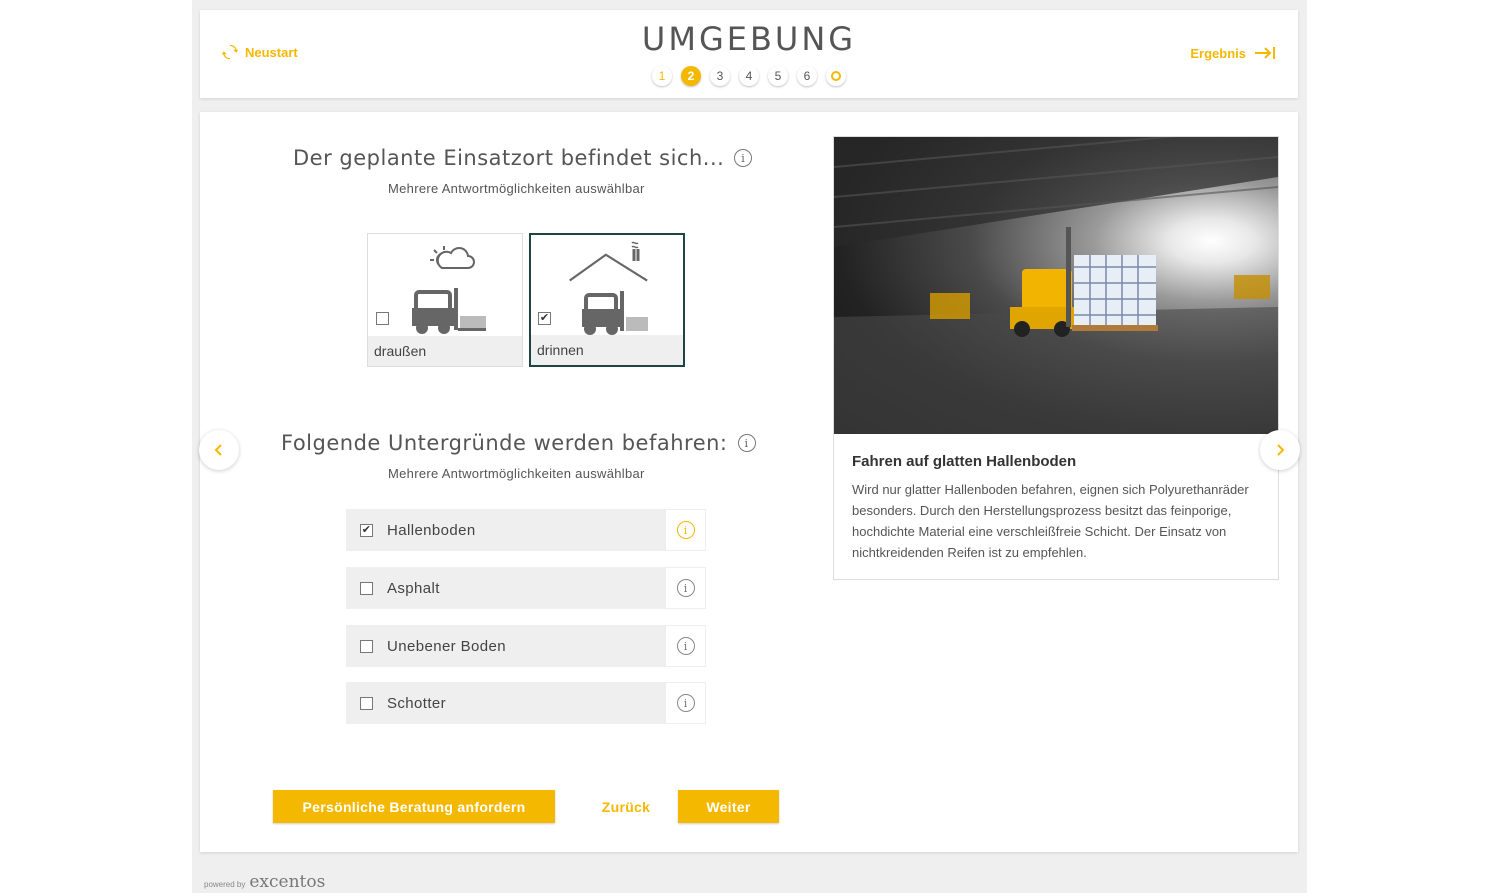 The width and height of the screenshot is (1500, 893). I want to click on option-label-outdoor: draußen, so click(445, 351).